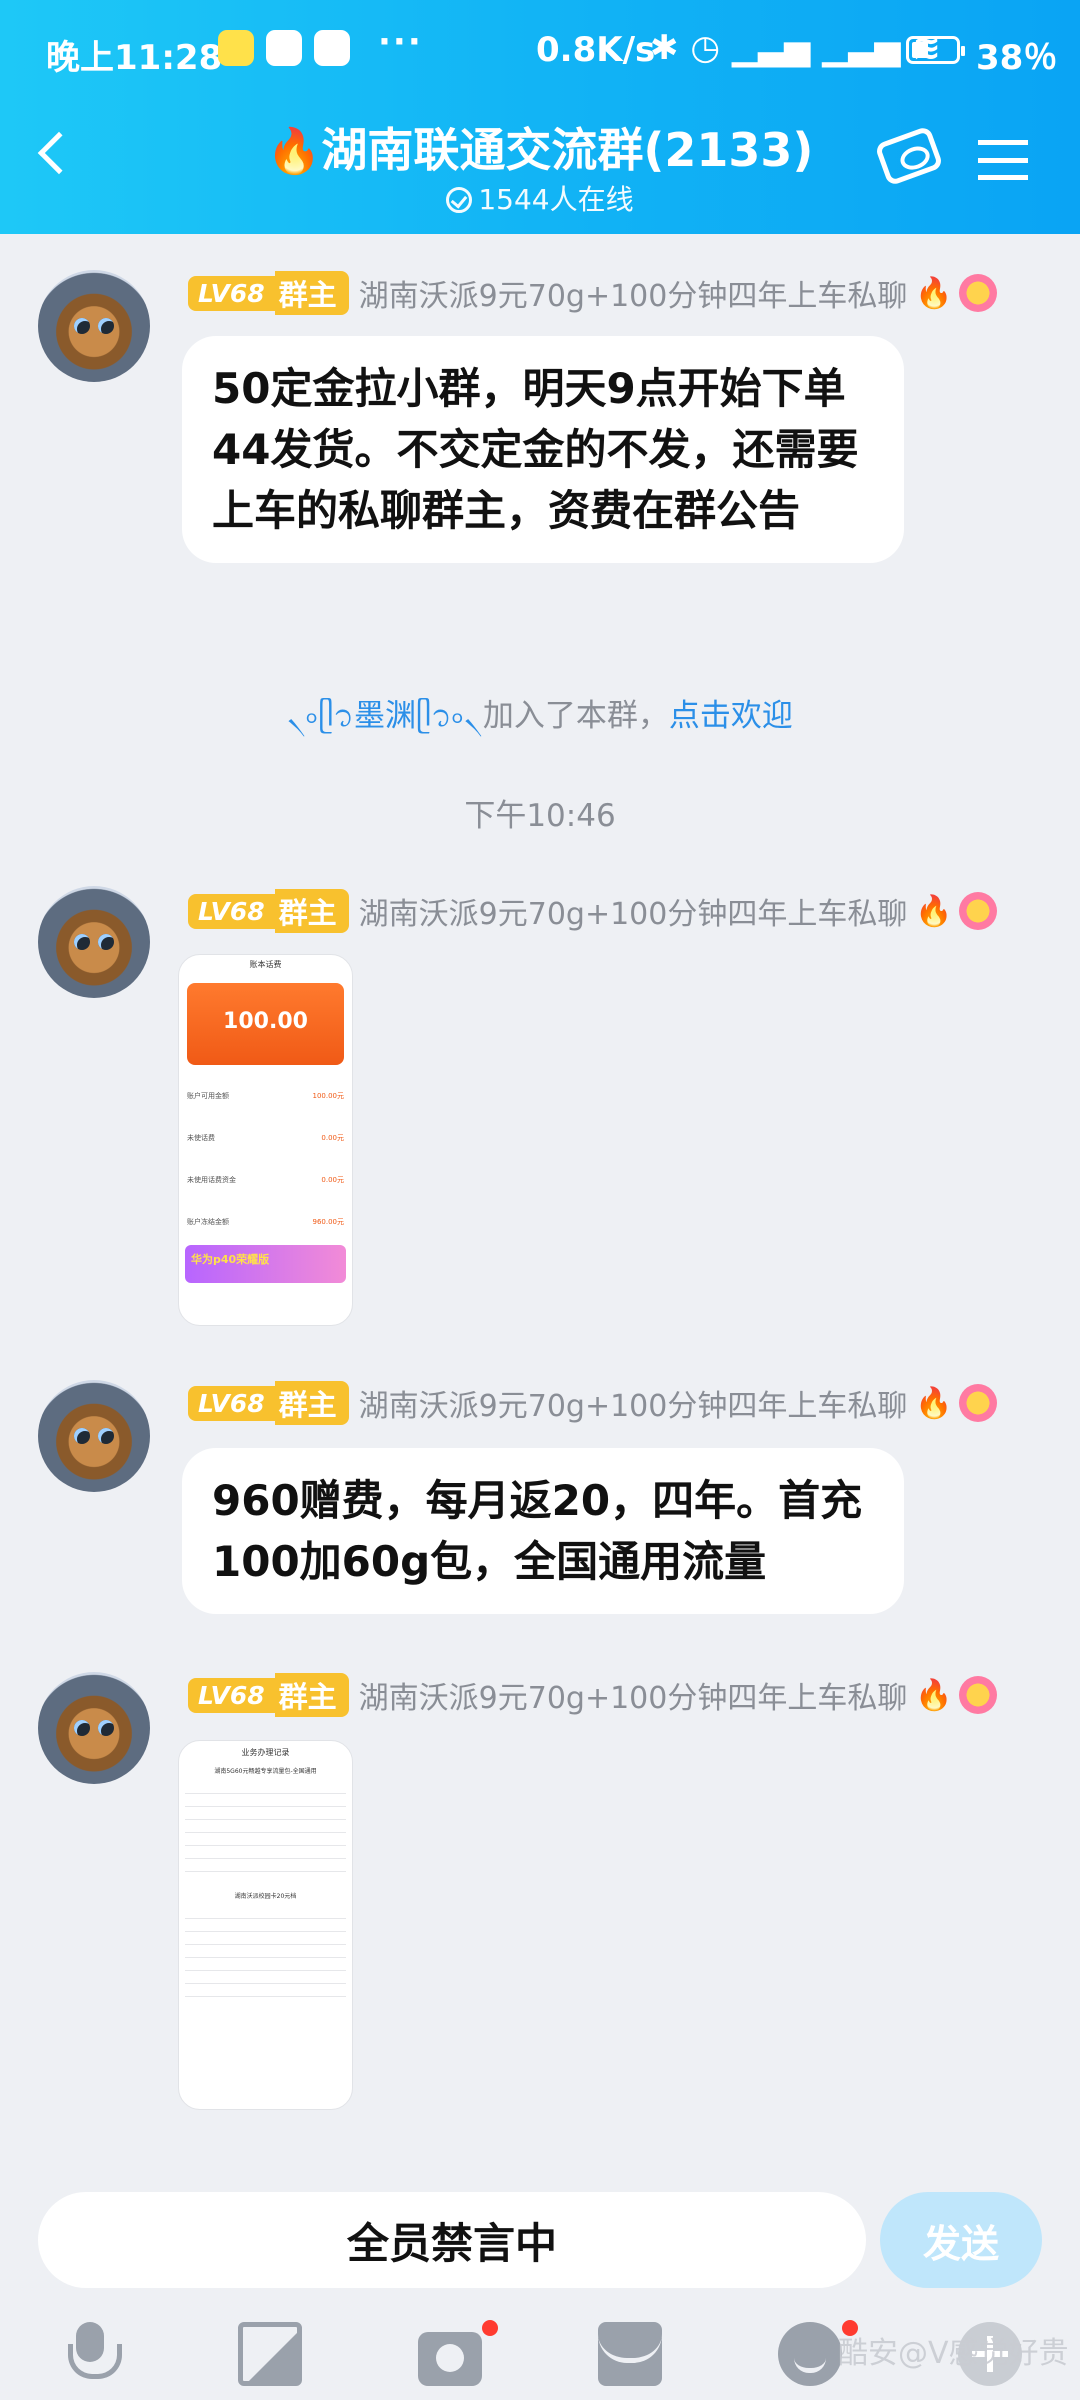  Describe the element at coordinates (265, 1771) in the screenshot. I see `image-section: 湖南5G60元畅越专享流量包-全国通用` at that location.